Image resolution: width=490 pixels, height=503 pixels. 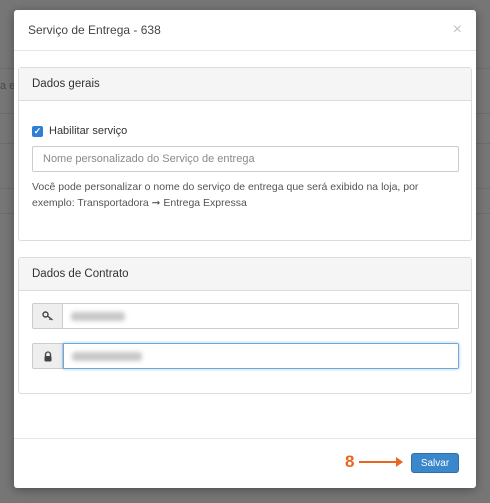 I want to click on key-icon, so click(x=47, y=316).